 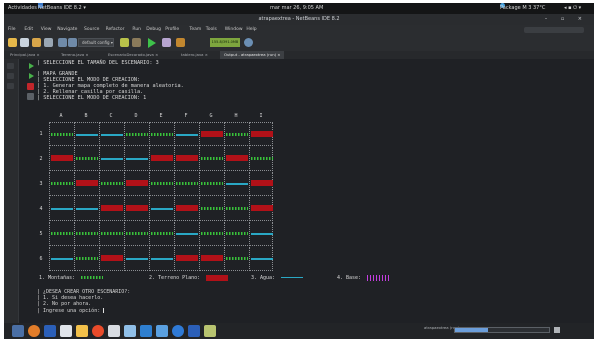 What do you see at coordinates (115, 30) in the screenshot?
I see `menu-refactor: Refactor` at bounding box center [115, 30].